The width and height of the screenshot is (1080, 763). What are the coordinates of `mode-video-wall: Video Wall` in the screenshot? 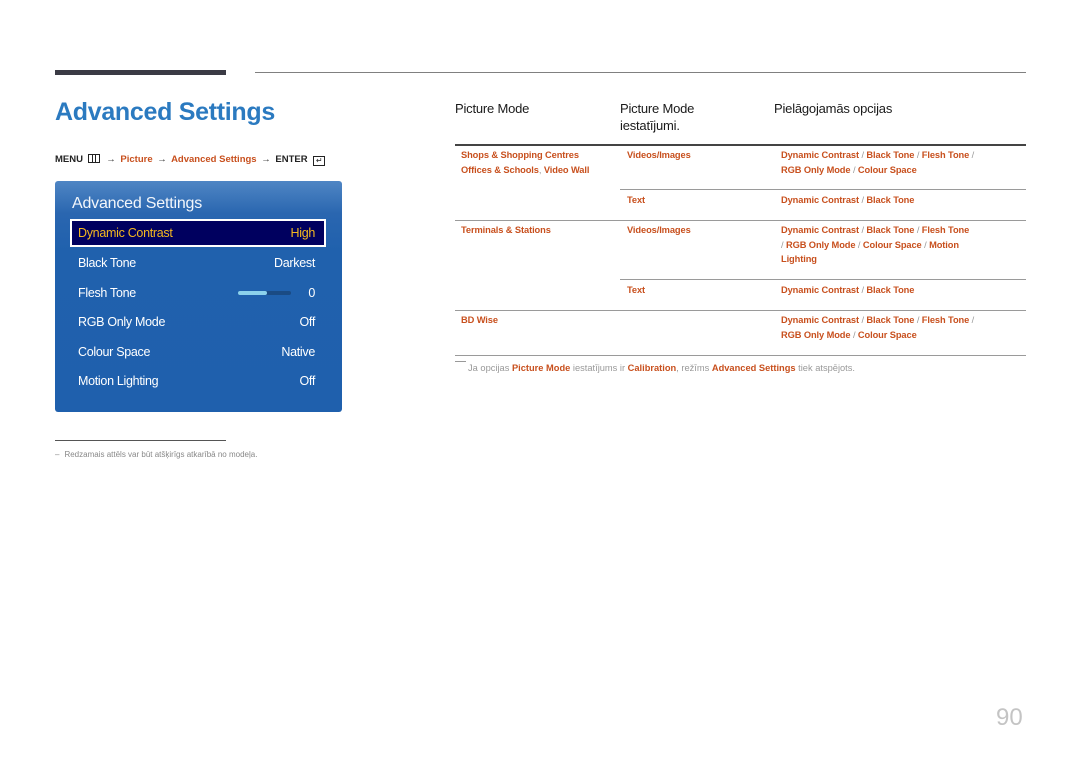 It's located at (566, 169).